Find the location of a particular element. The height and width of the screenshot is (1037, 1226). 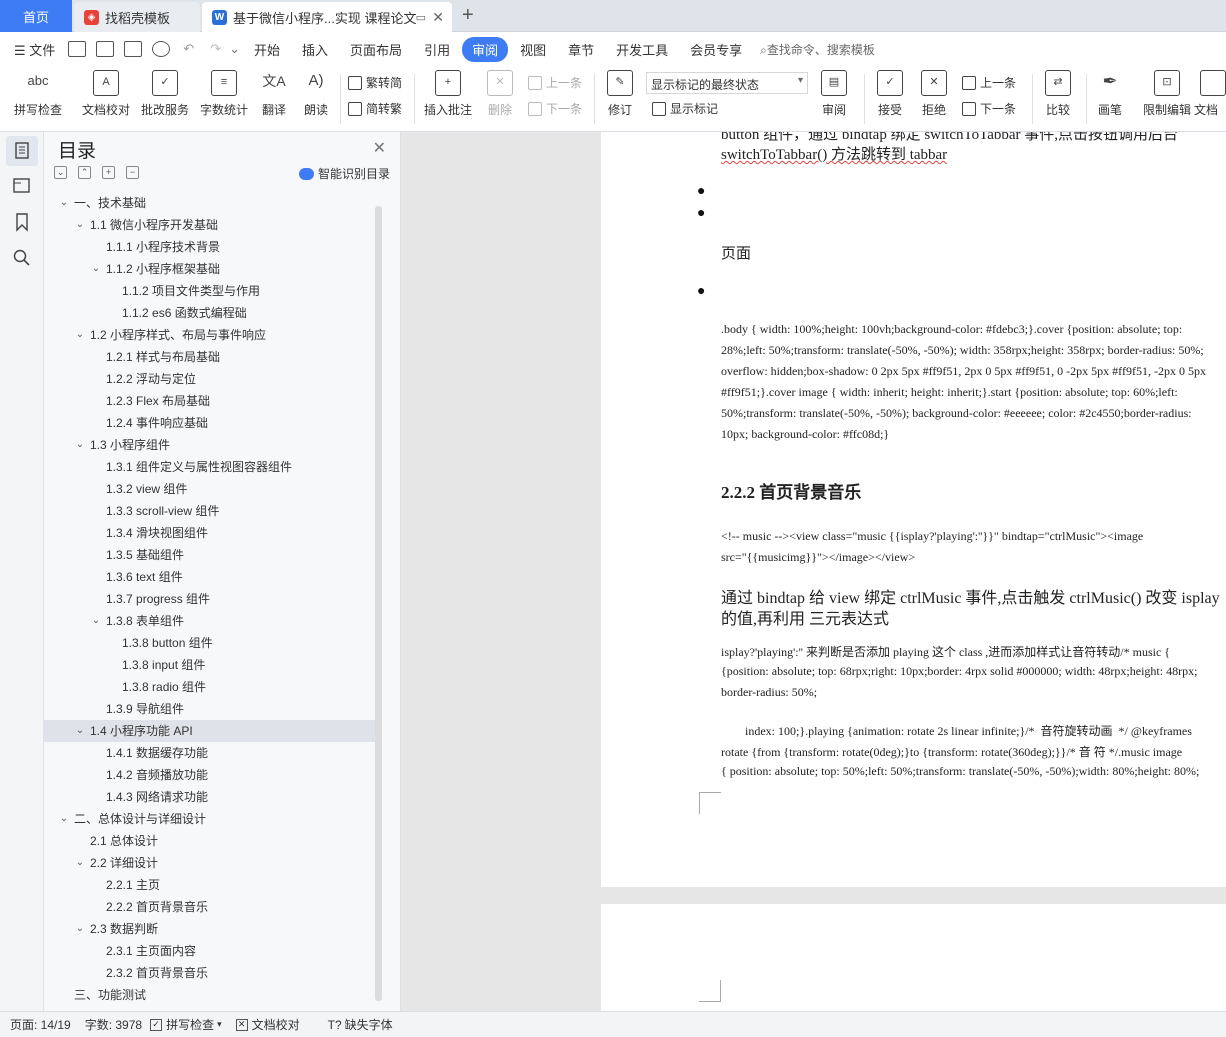

missing-font-status: T? 缺失字体 is located at coordinates (360, 1024).